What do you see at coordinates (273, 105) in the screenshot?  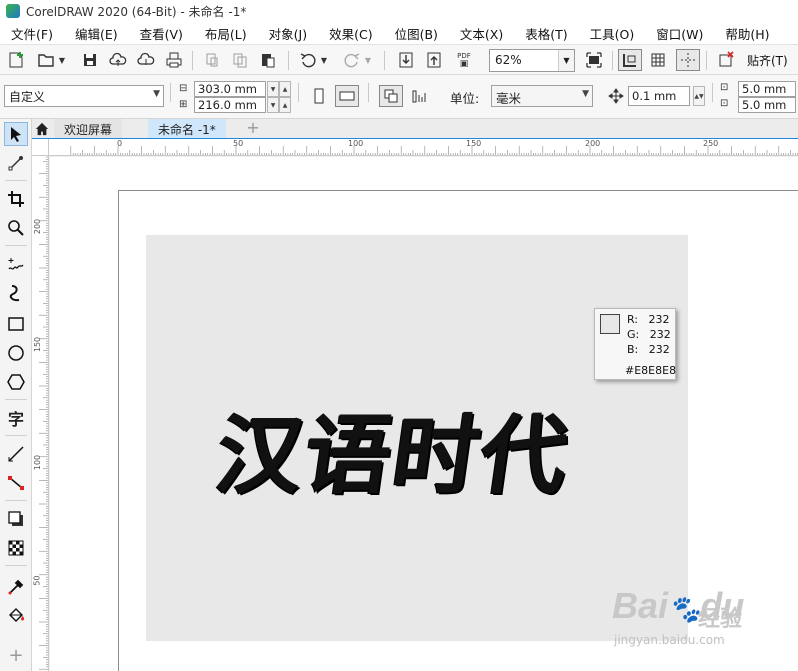 I see `page-height-down-spinner: ▼` at bounding box center [273, 105].